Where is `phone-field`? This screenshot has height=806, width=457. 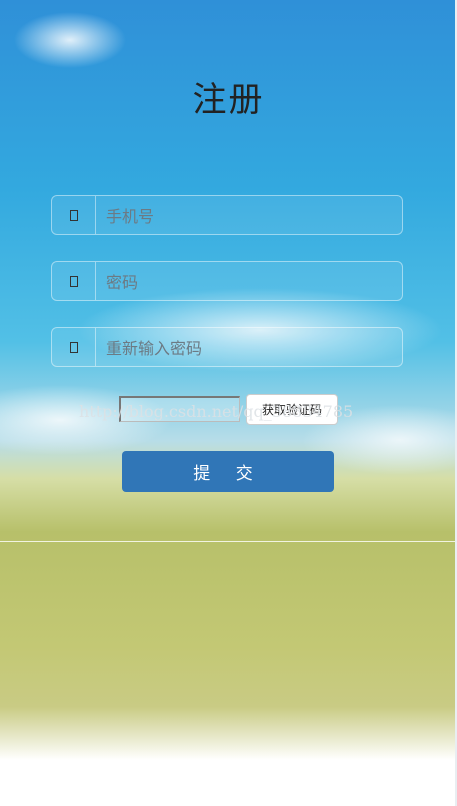 phone-field is located at coordinates (227, 215).